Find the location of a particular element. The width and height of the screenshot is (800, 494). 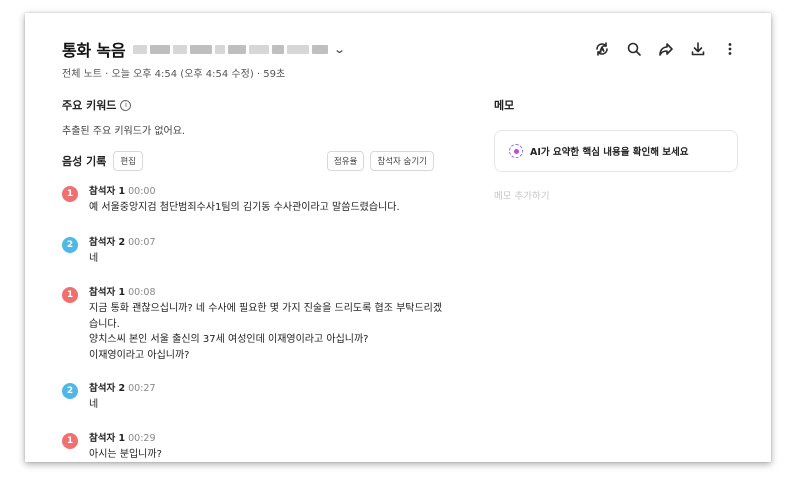

ai-sparkle-icon is located at coordinates (516, 151).